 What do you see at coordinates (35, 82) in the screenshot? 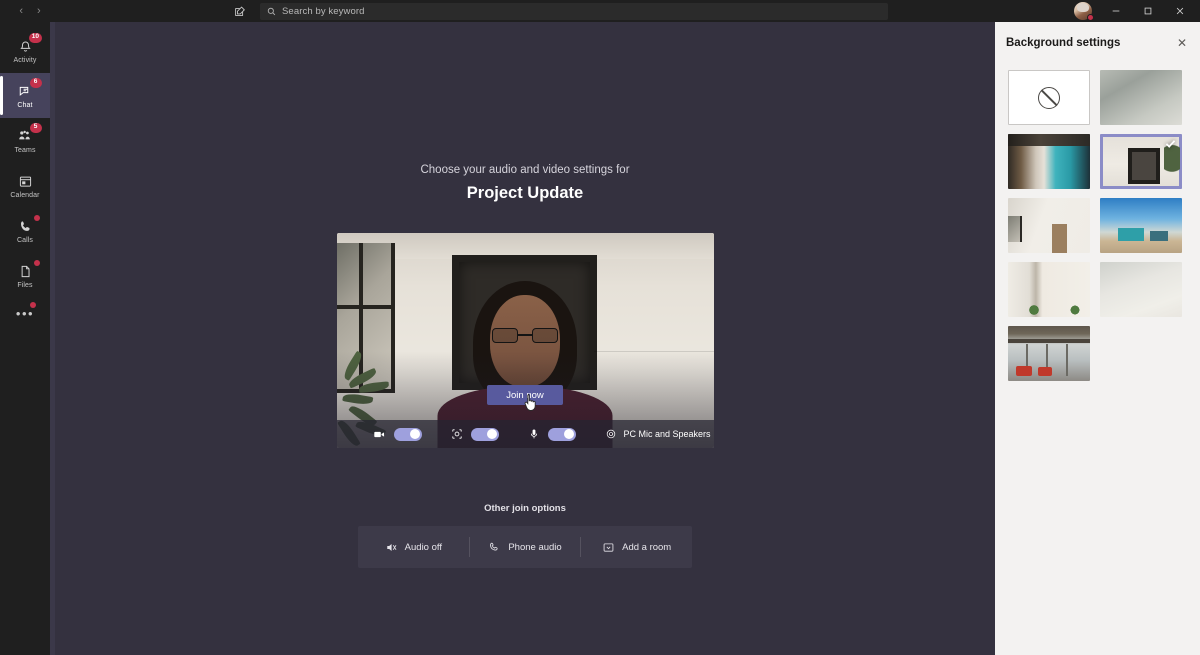
I see `chat-badge: 6` at bounding box center [35, 82].